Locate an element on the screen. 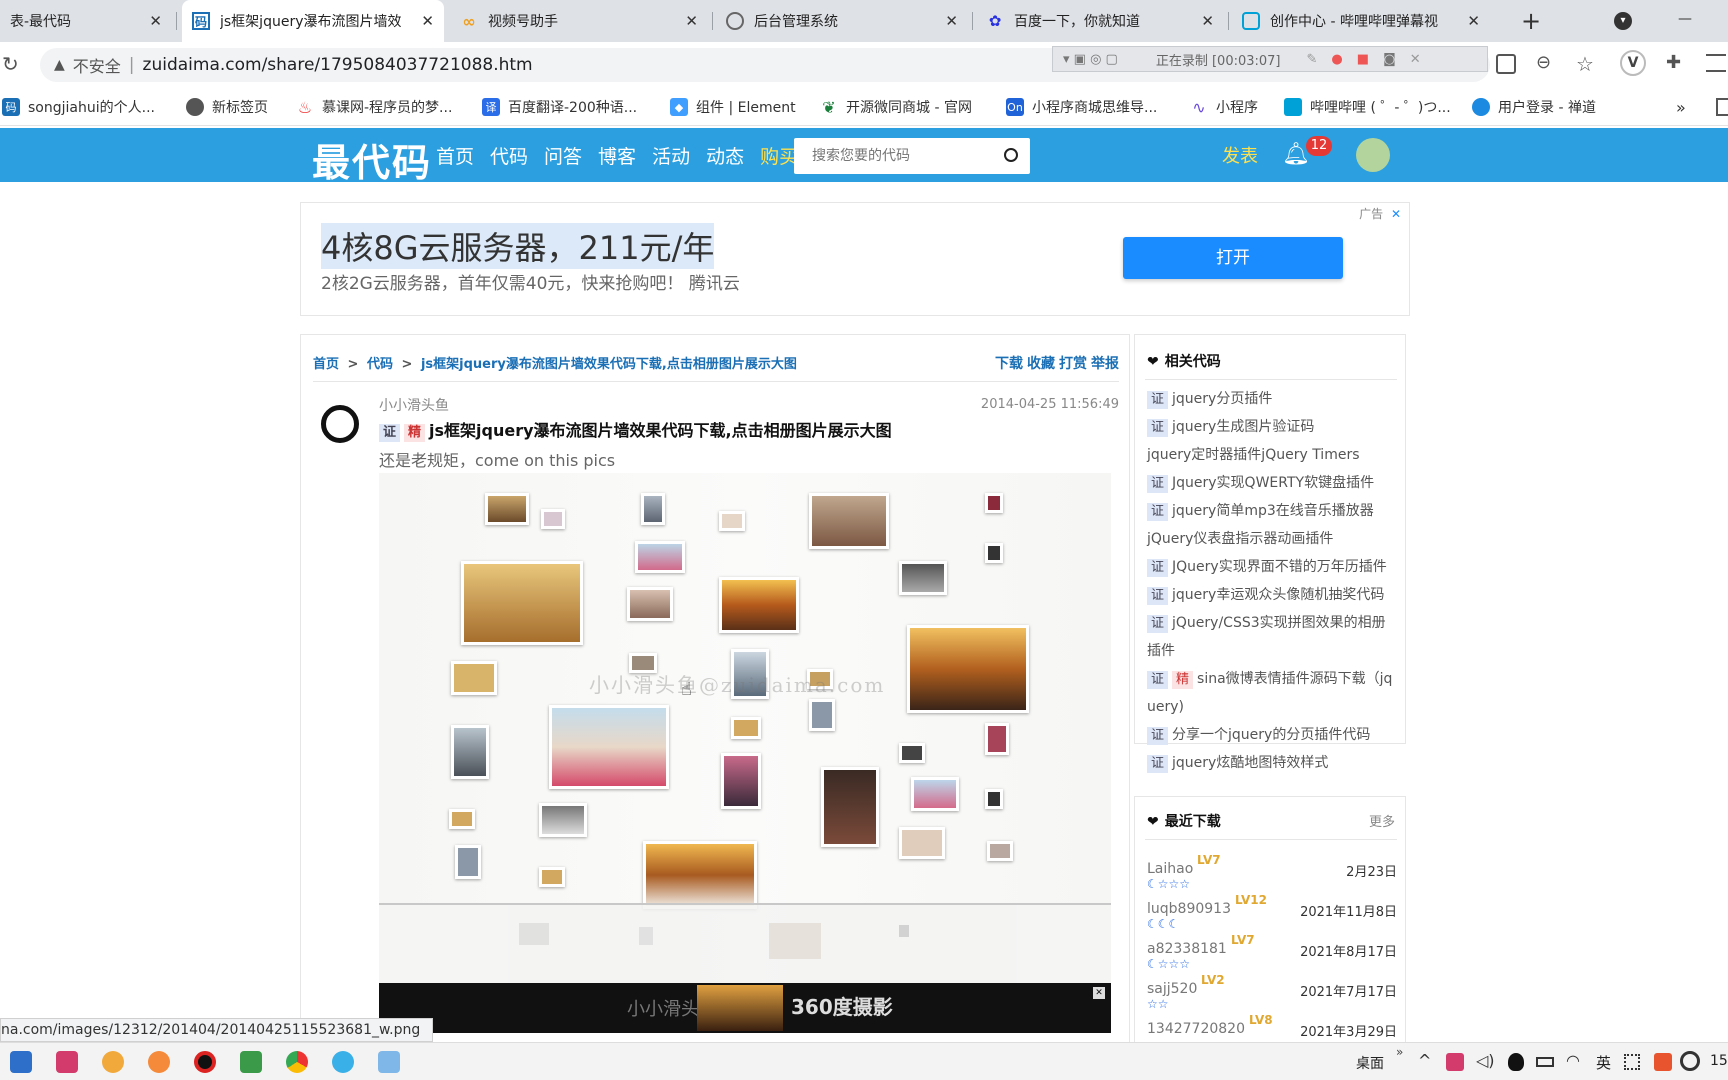  post-author: 小小滑头鱼 is located at coordinates (414, 405).